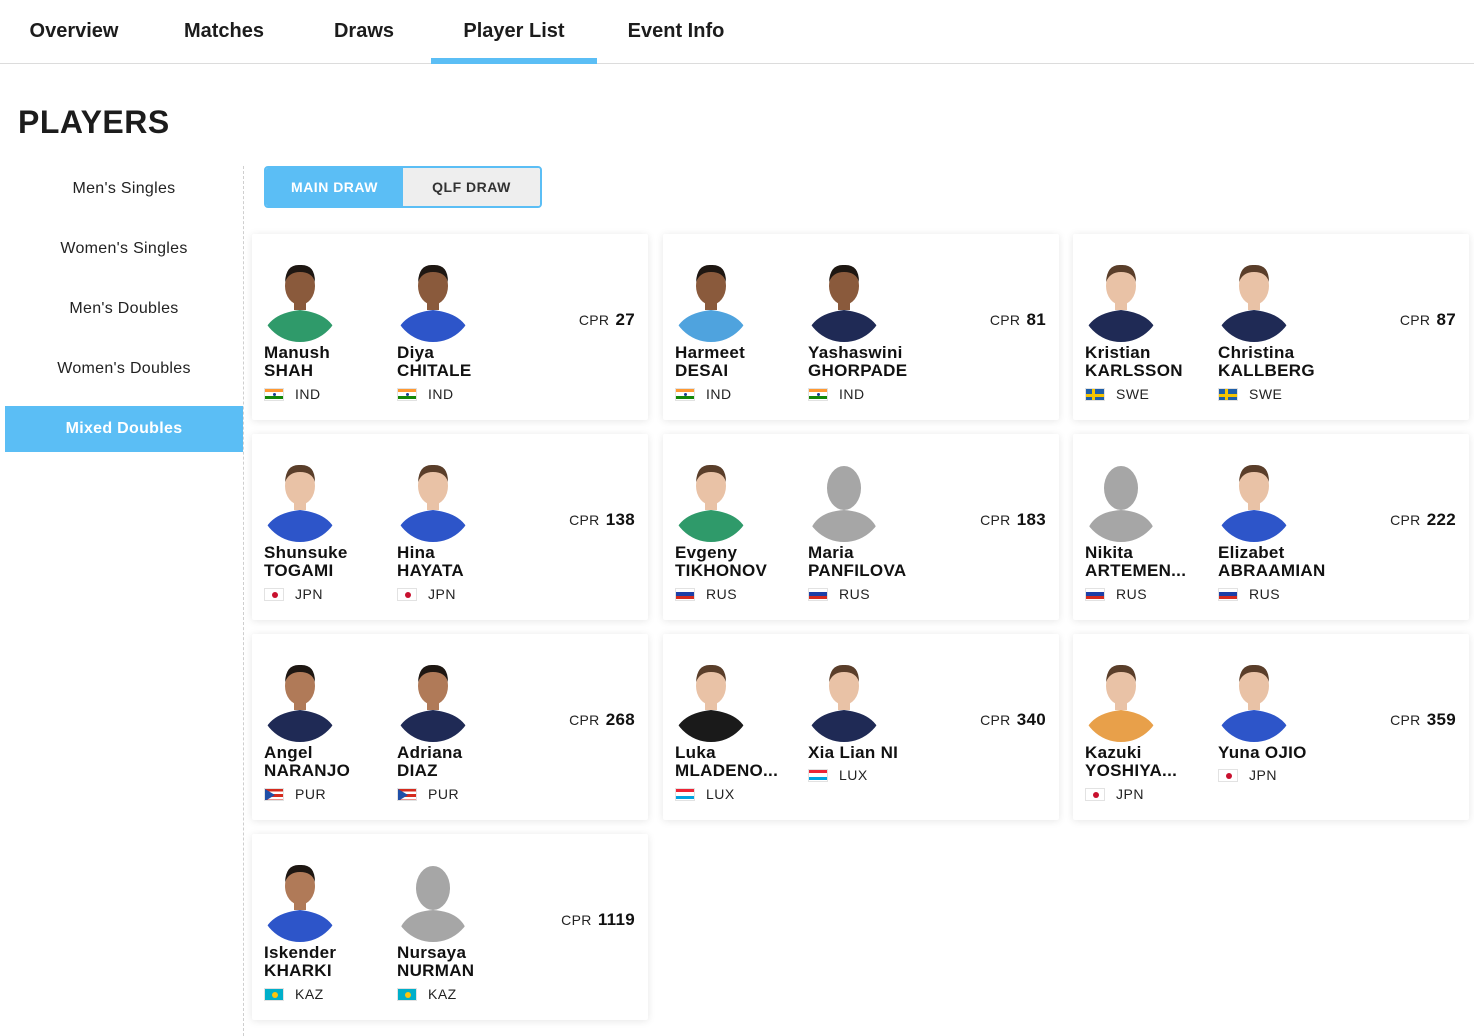 The image size is (1474, 1036). I want to click on player-first-name: Adriana, so click(430, 753).